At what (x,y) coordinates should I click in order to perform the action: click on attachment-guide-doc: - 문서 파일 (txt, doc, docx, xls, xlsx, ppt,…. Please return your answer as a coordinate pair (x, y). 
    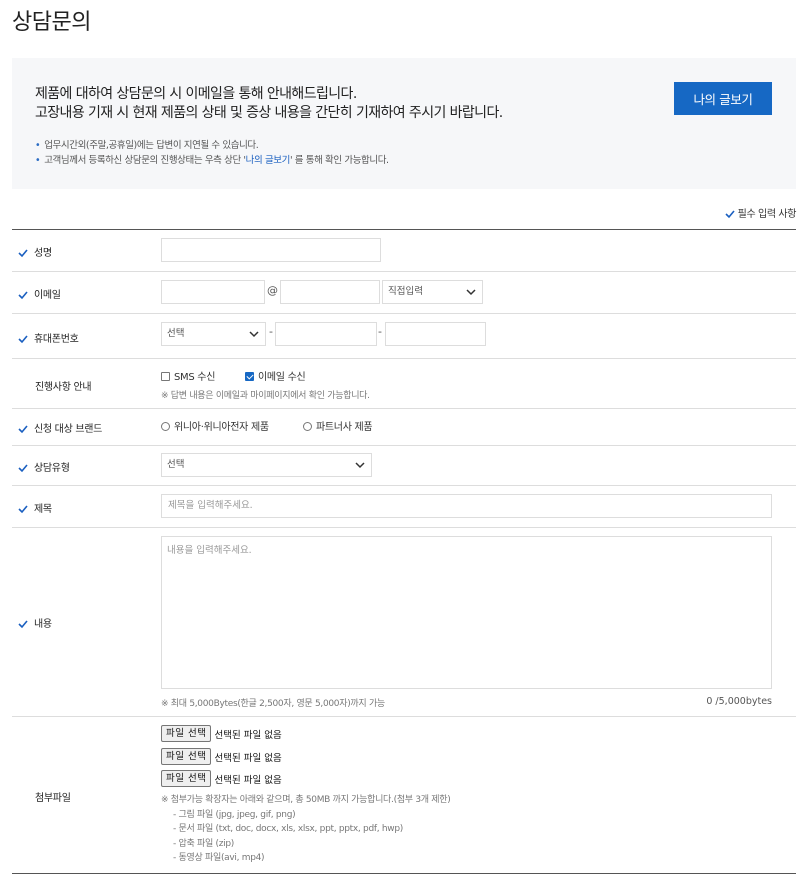
    Looking at the image, I should click on (288, 829).